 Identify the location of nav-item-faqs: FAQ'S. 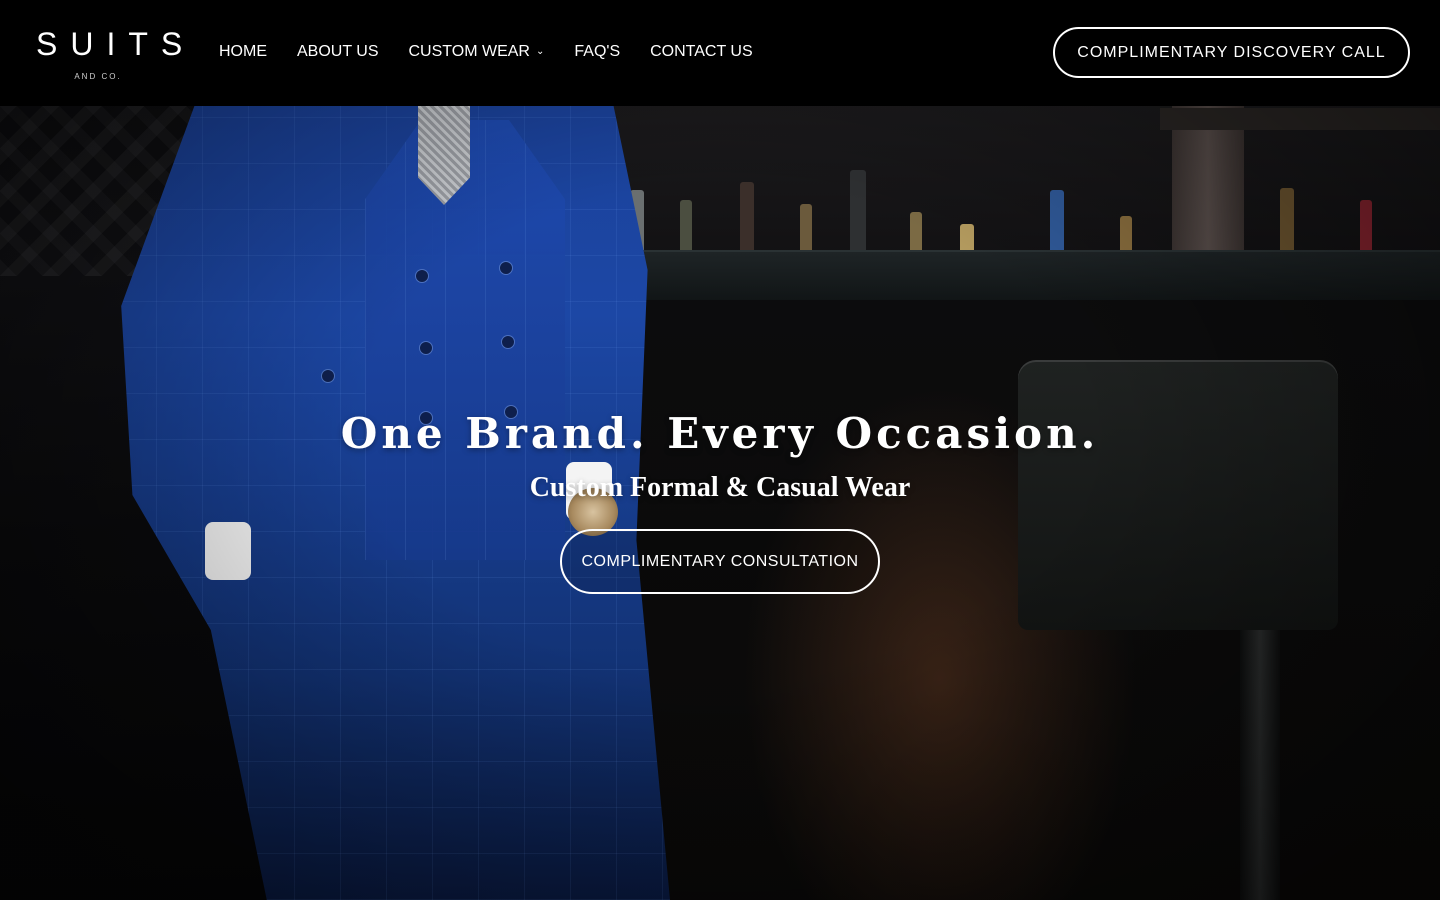
(597, 52).